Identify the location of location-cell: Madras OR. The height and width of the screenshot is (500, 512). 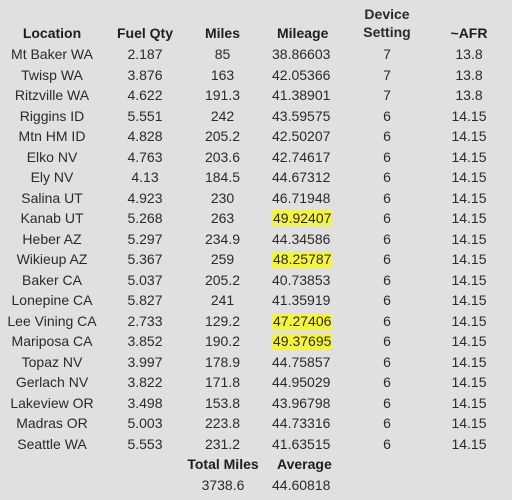
(52, 423).